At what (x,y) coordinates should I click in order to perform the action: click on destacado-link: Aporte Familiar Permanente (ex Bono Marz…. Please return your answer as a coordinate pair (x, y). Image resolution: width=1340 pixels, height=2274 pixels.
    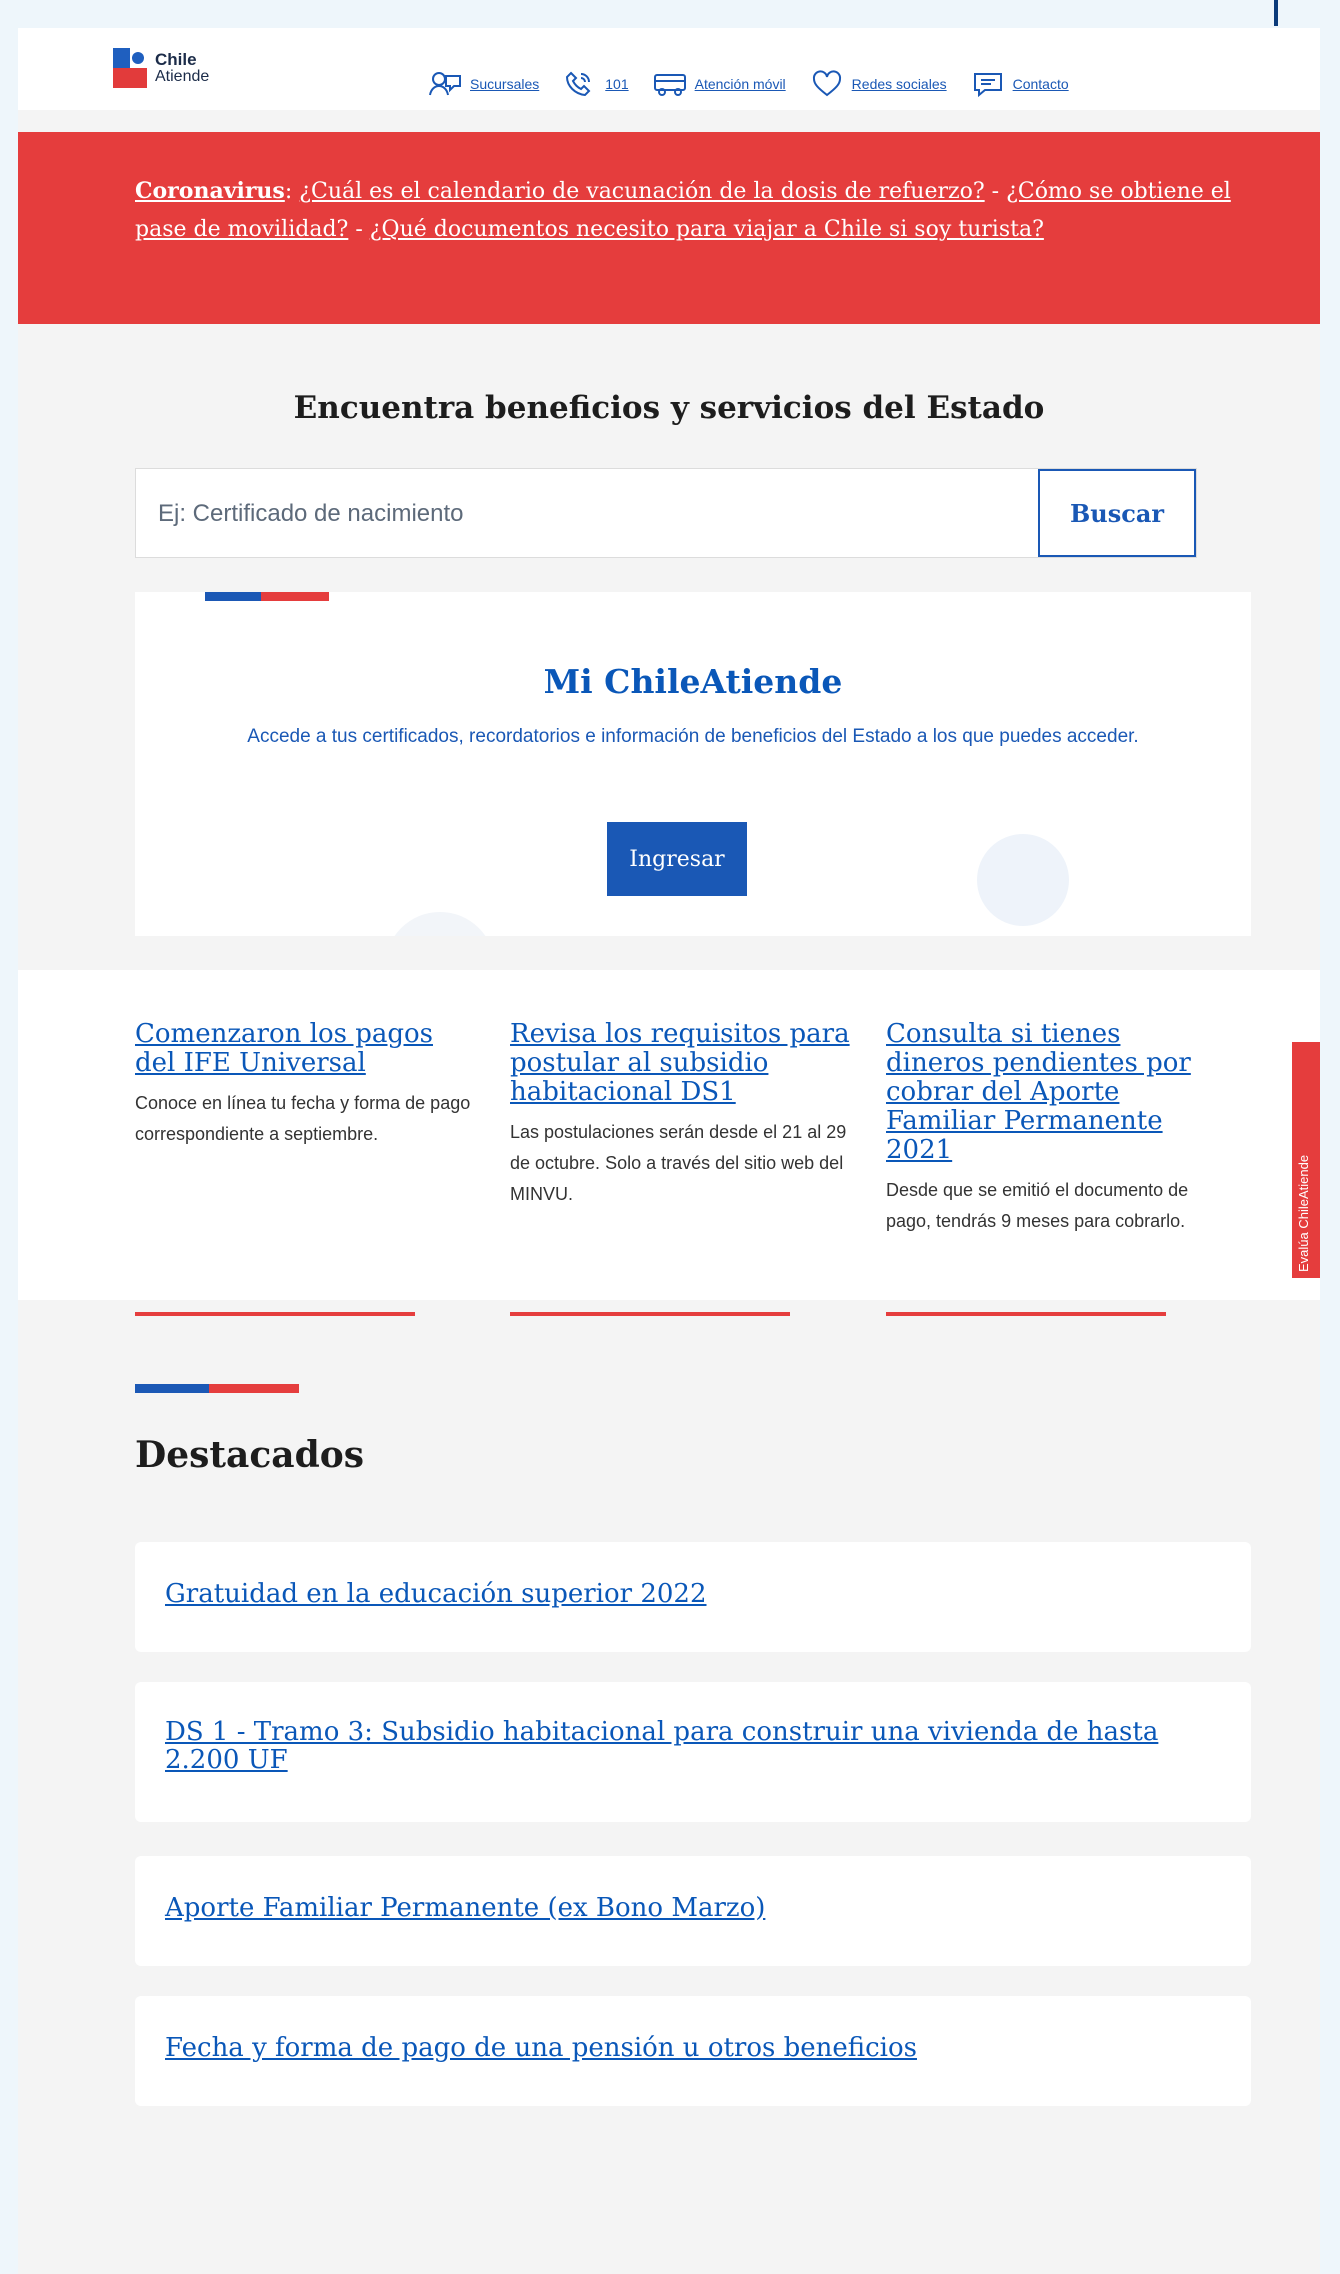
    Looking at the image, I should click on (685, 1908).